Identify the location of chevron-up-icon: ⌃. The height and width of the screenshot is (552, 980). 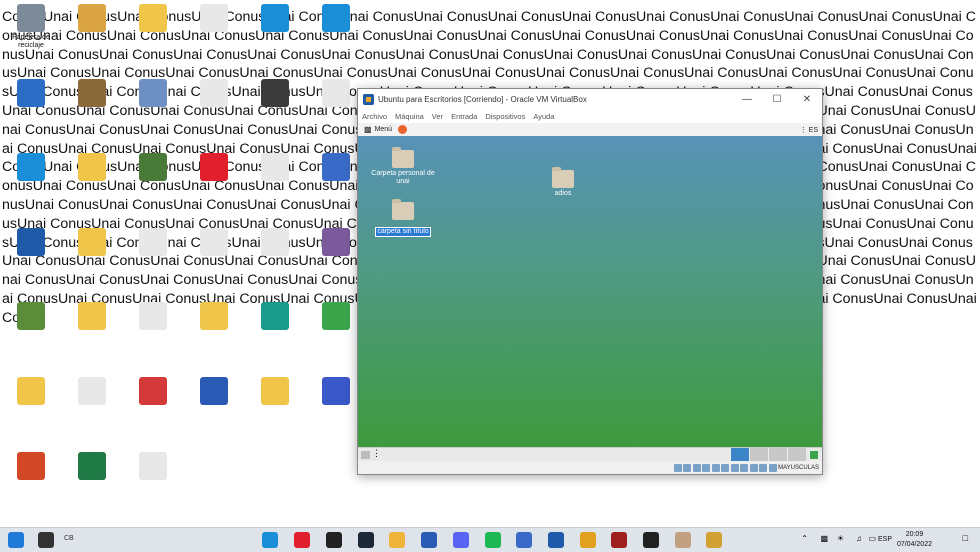
(804, 538).